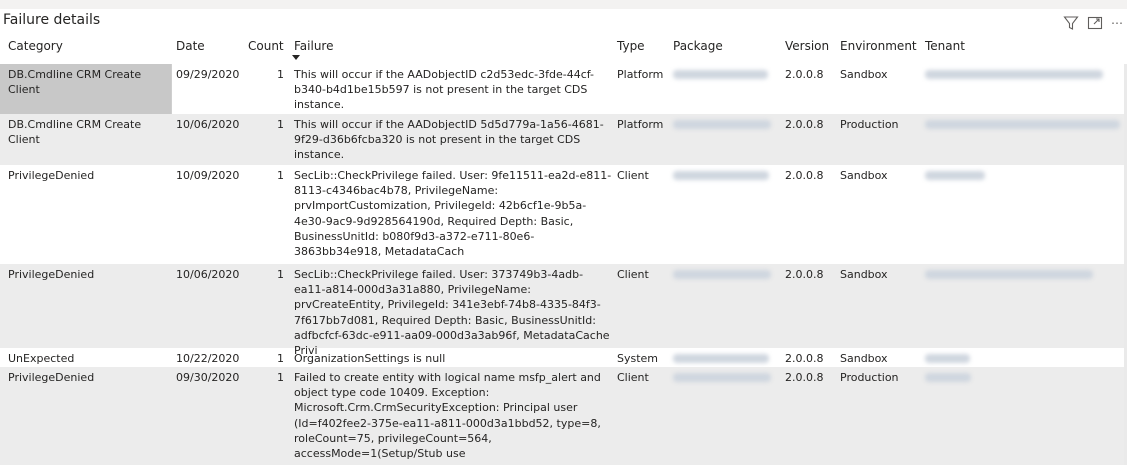 This screenshot has width=1127, height=465. I want to click on column-header-date: Date, so click(190, 46).